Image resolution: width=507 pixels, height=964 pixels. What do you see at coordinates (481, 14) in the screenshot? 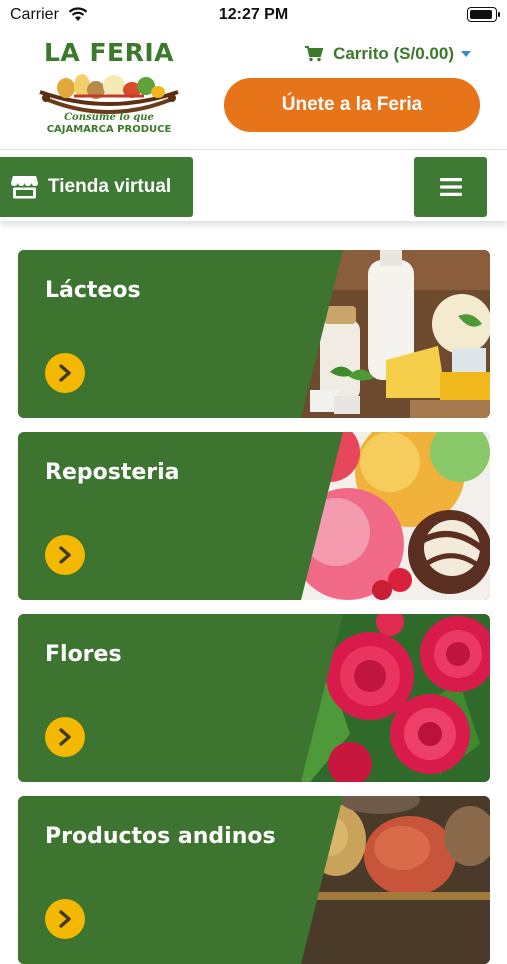
I see `battery-level` at bounding box center [481, 14].